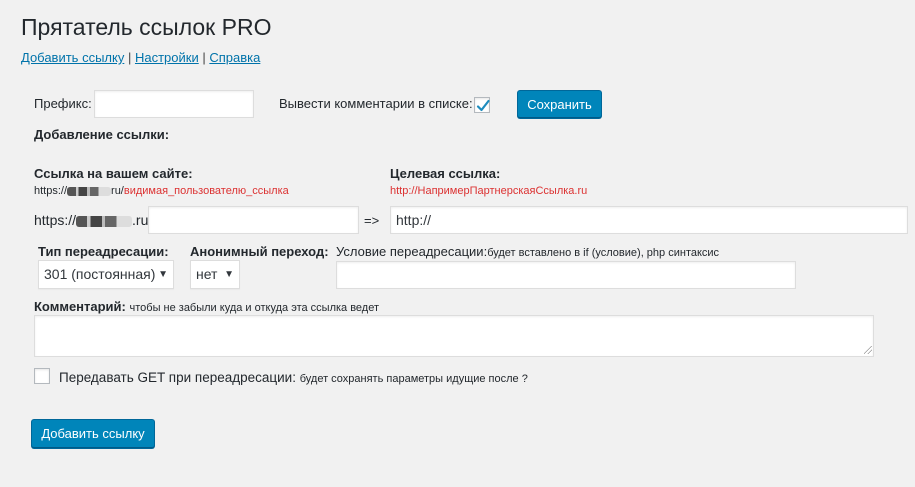 The image size is (915, 487). I want to click on redirect-type-select: 301 (постоянная) ▼, so click(106, 274).